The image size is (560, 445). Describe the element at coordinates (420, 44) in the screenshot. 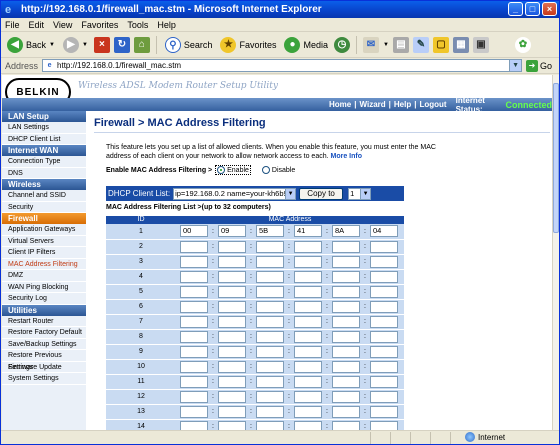

I see `edit-icon: ✎` at that location.